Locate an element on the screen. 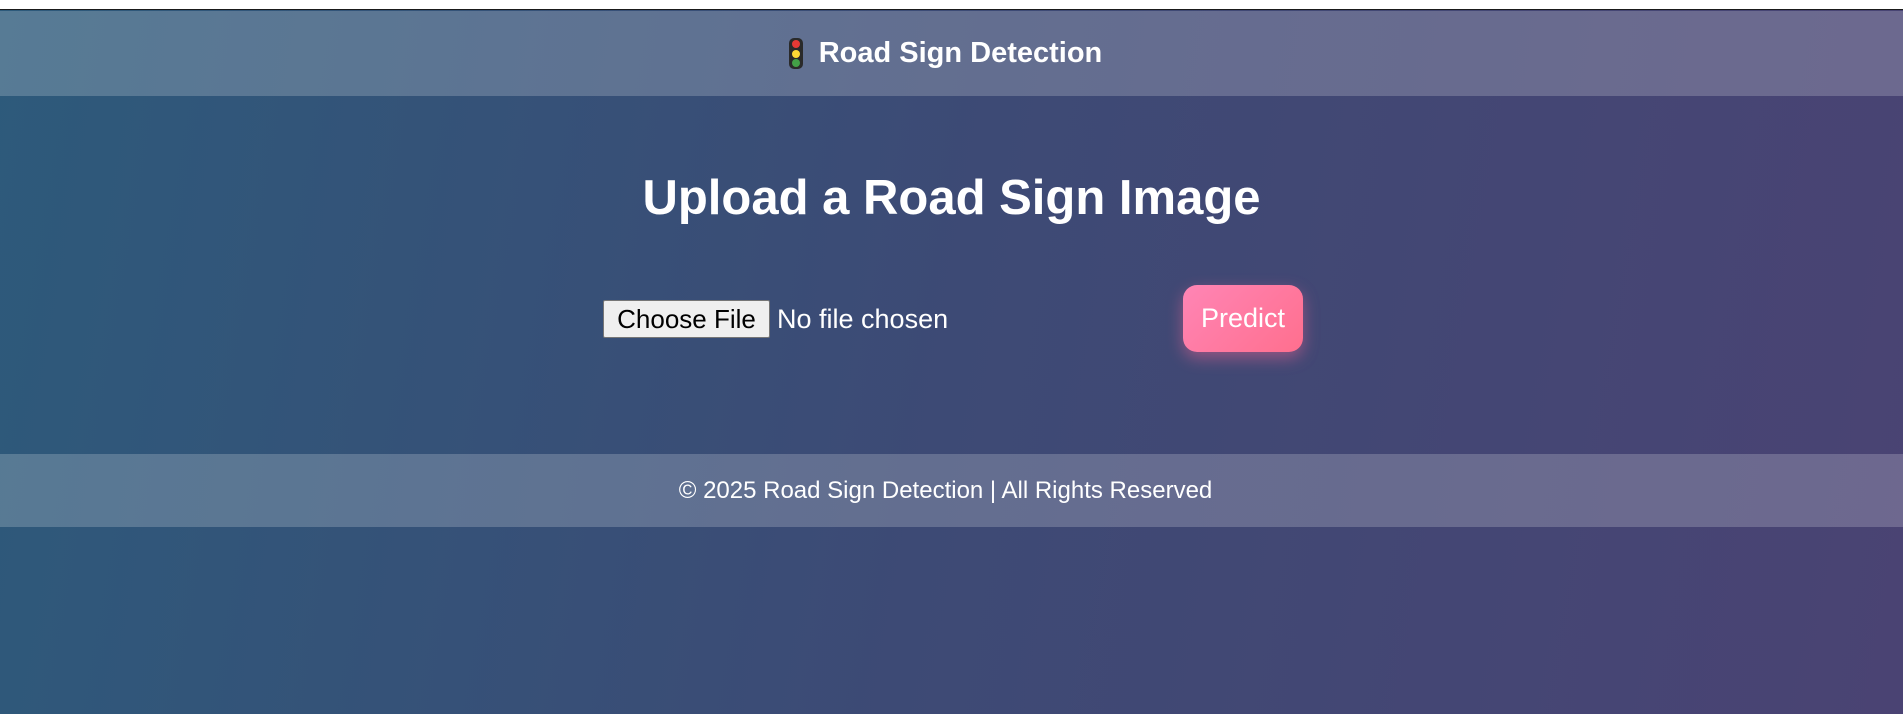 This screenshot has width=1903, height=714. site-header: Road Sign Detection is located at coordinates (951, 53).